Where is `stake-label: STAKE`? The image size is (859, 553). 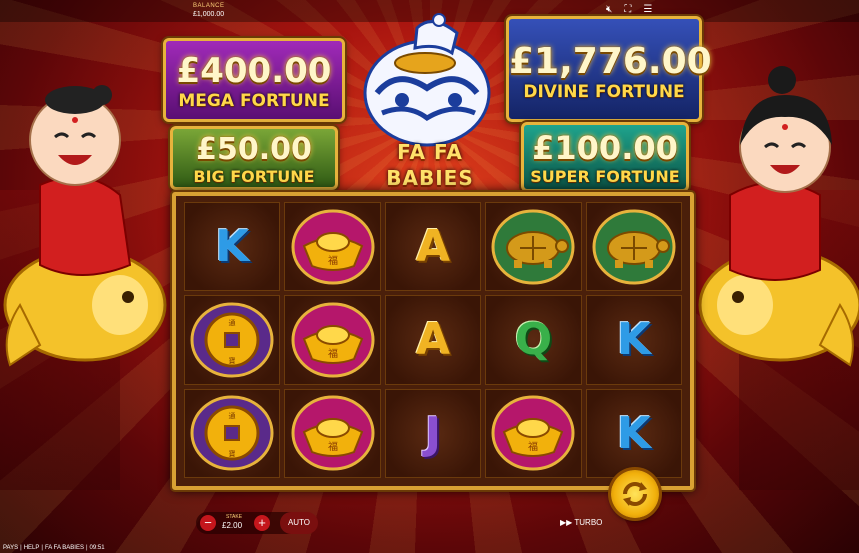 stake-label: STAKE is located at coordinates (234, 517).